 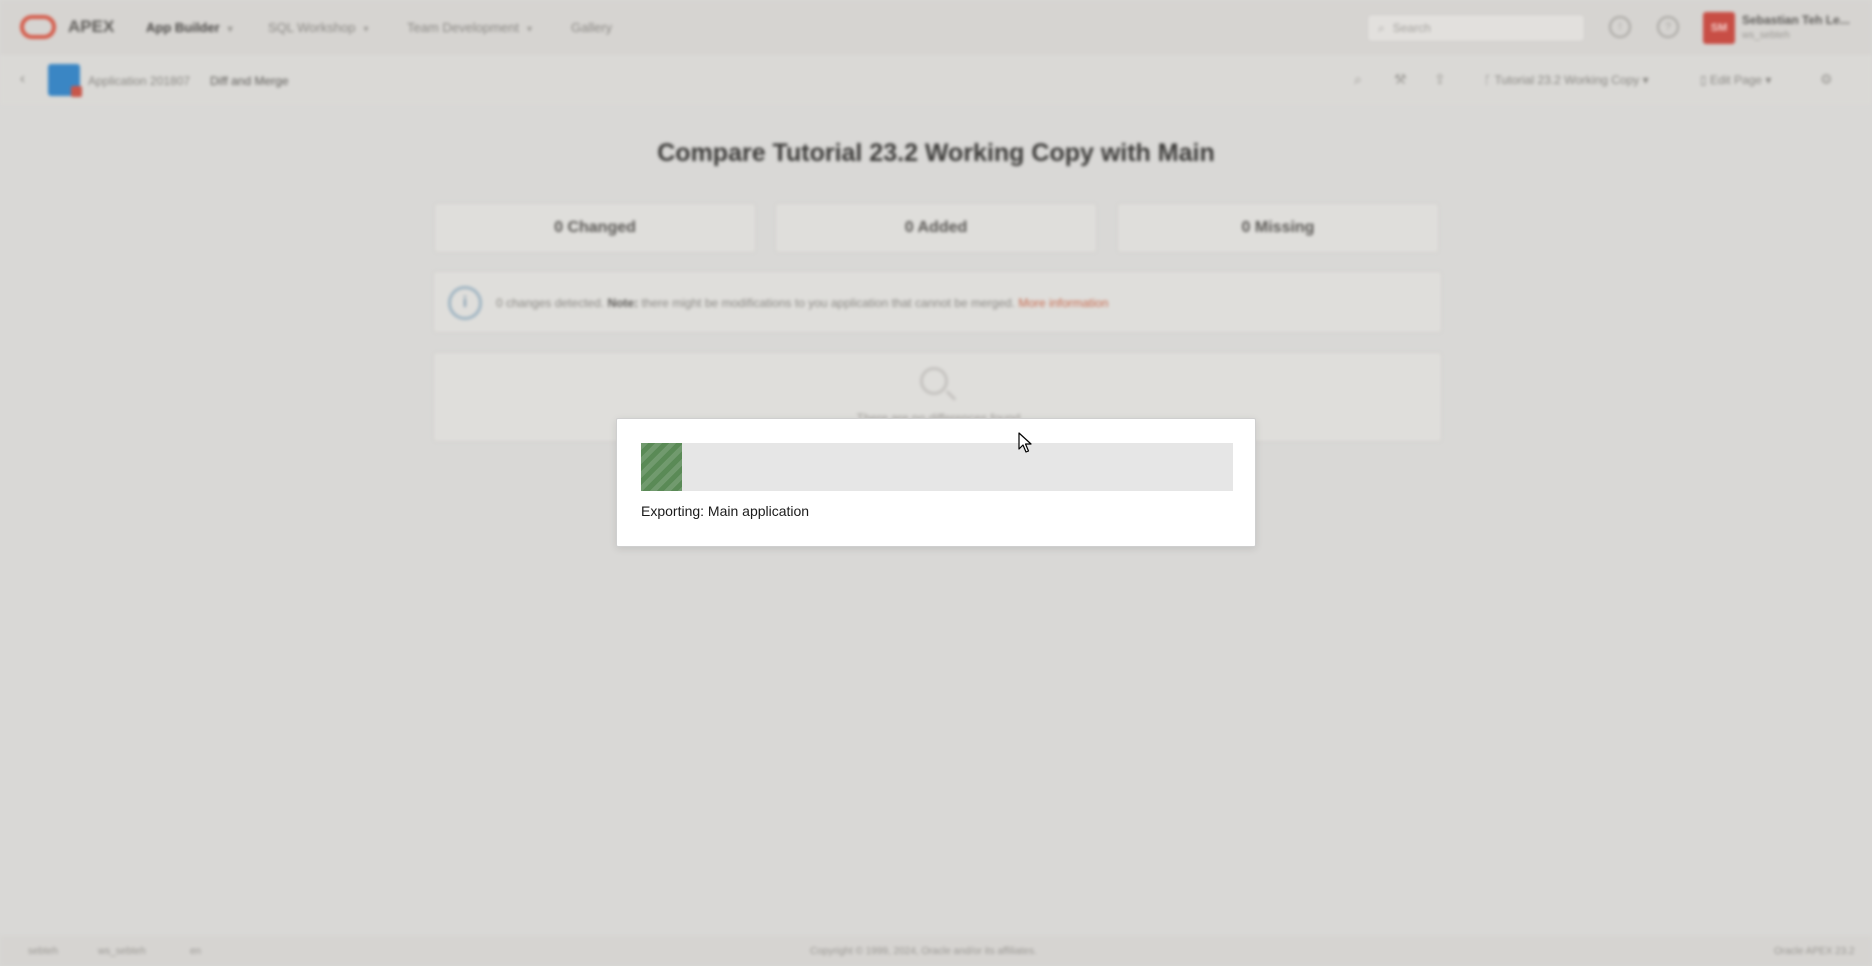 What do you see at coordinates (1705, 80) in the screenshot?
I see `page-icon: ▯` at bounding box center [1705, 80].